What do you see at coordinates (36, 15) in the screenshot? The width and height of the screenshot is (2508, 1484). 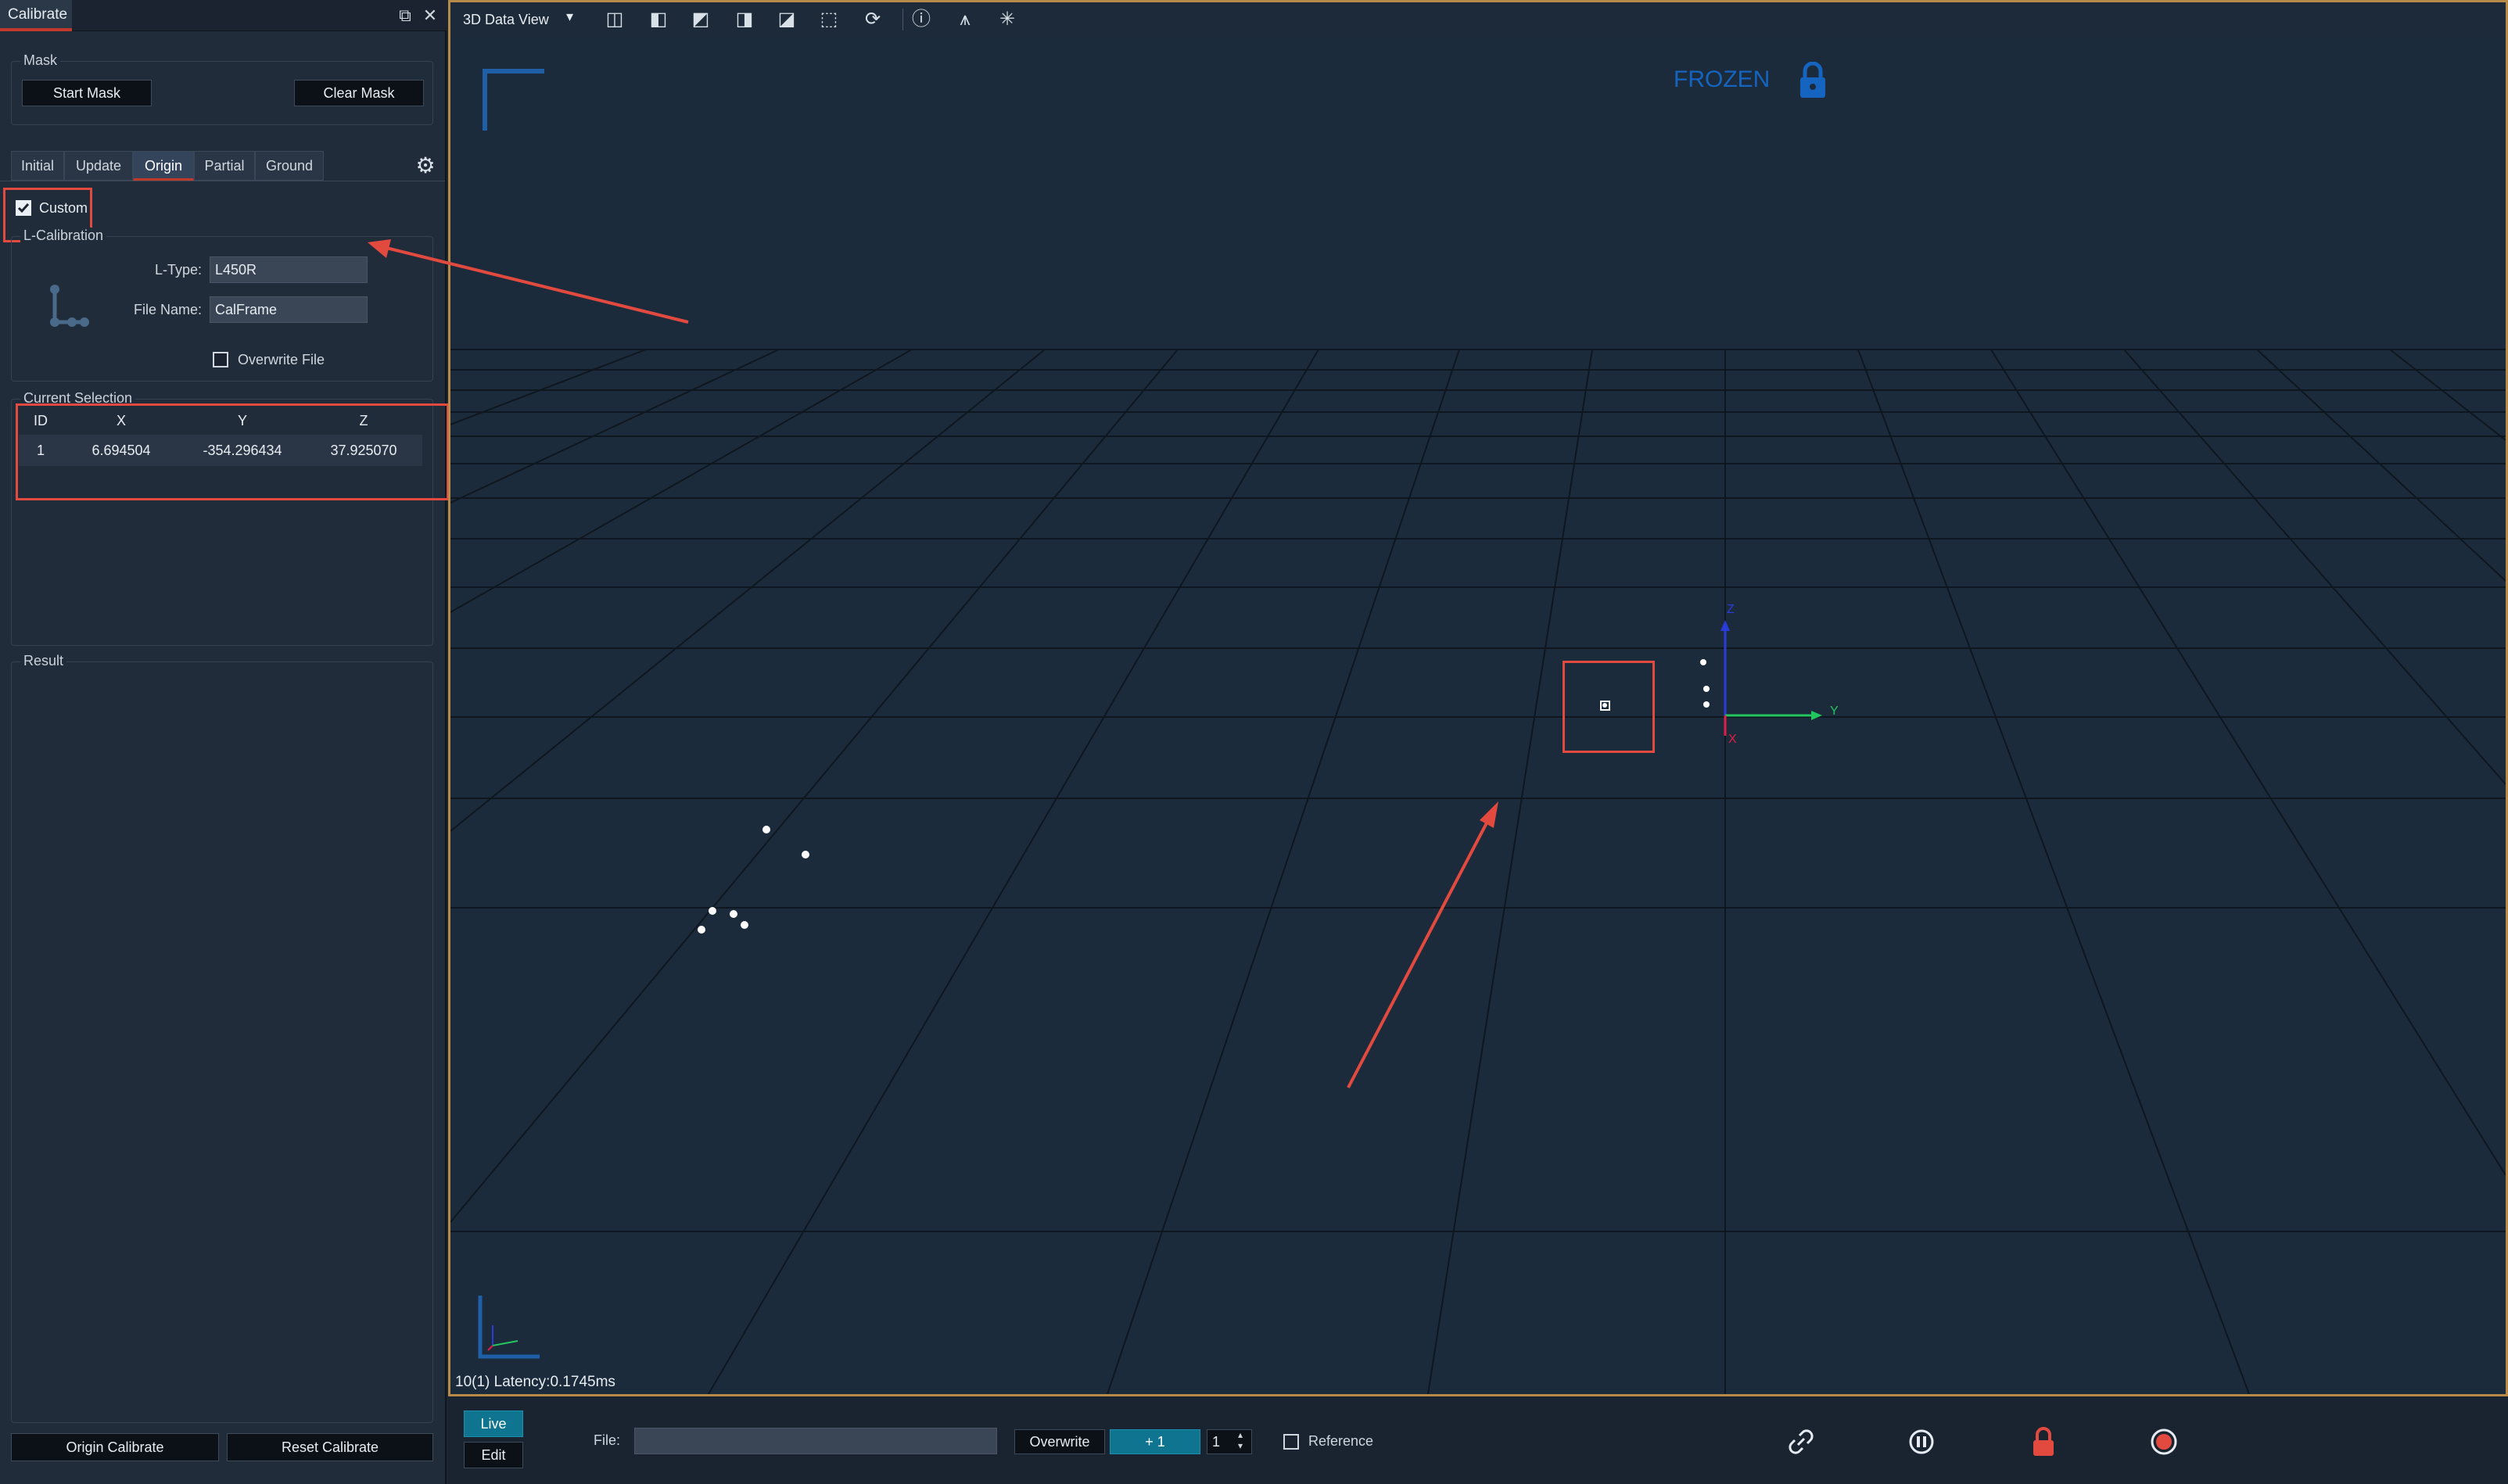 I see `panel-title-tab: Calibrate` at bounding box center [36, 15].